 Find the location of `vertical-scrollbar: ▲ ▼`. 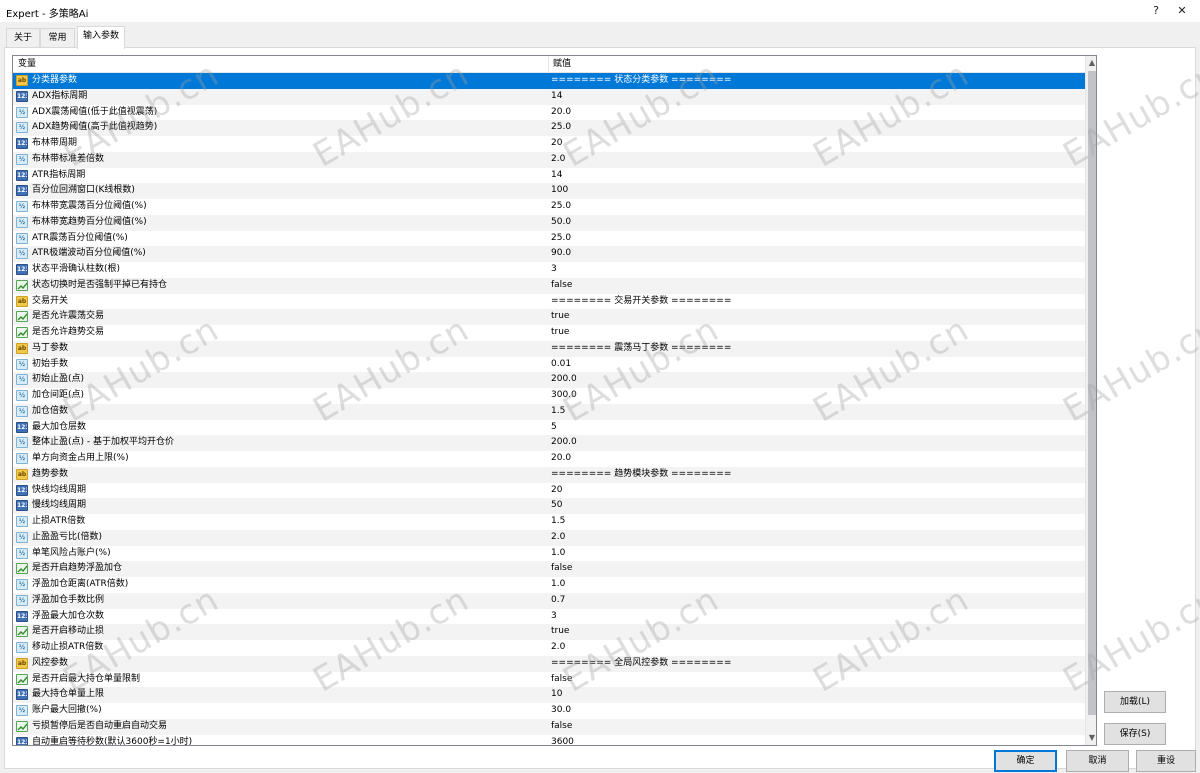

vertical-scrollbar: ▲ ▼ is located at coordinates (1090, 400).